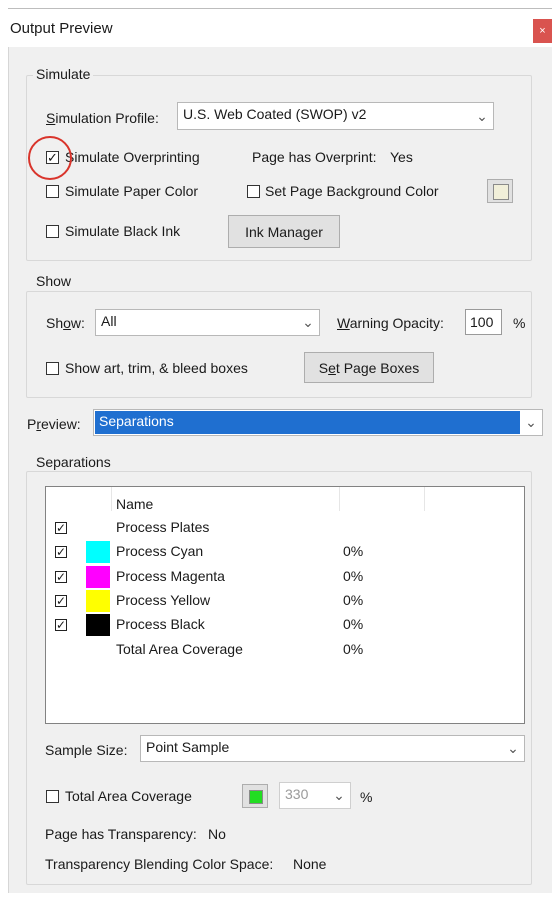 The width and height of the screenshot is (552, 899). I want to click on separation-name: Process Plates, so click(163, 527).